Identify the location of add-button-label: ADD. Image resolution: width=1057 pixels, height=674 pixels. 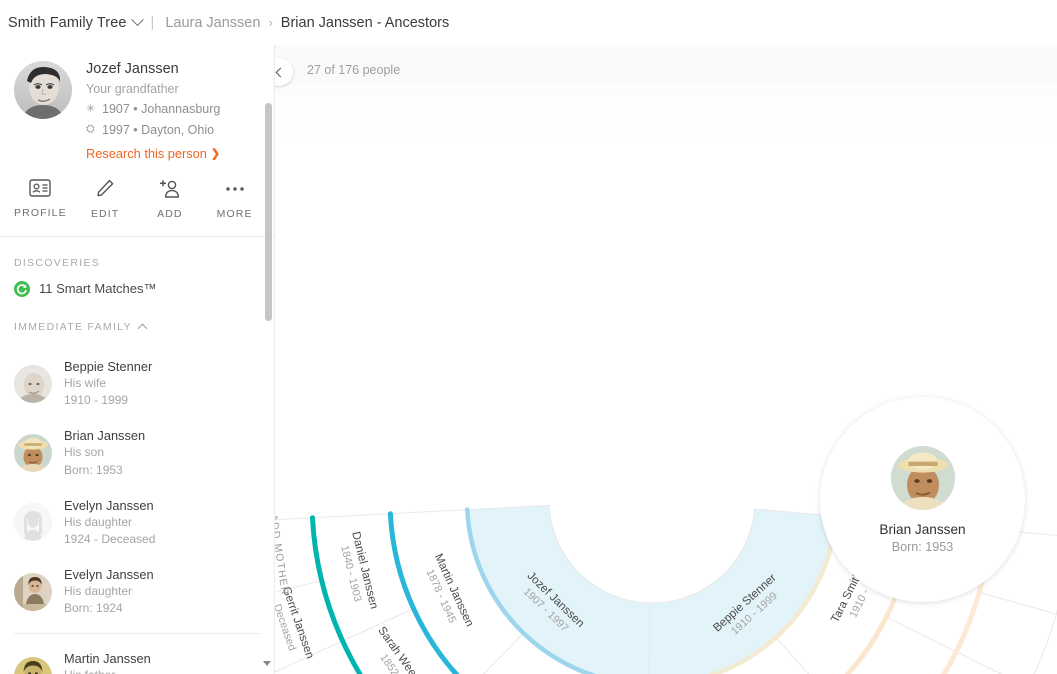
(170, 213).